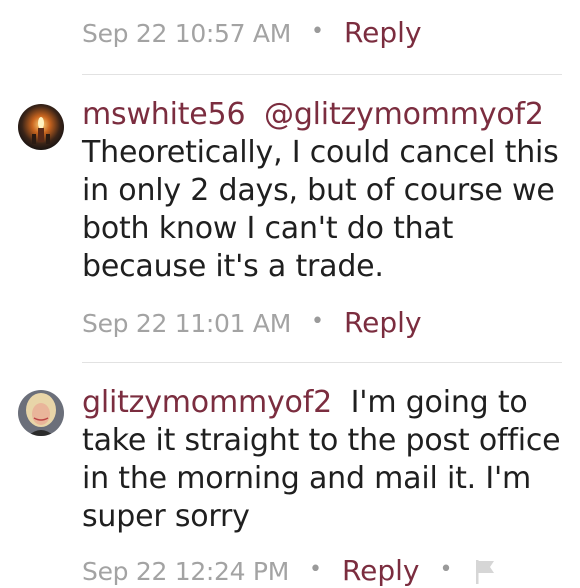 This screenshot has height=588, width=580. What do you see at coordinates (41, 127) in the screenshot?
I see `candle-avatar-icon` at bounding box center [41, 127].